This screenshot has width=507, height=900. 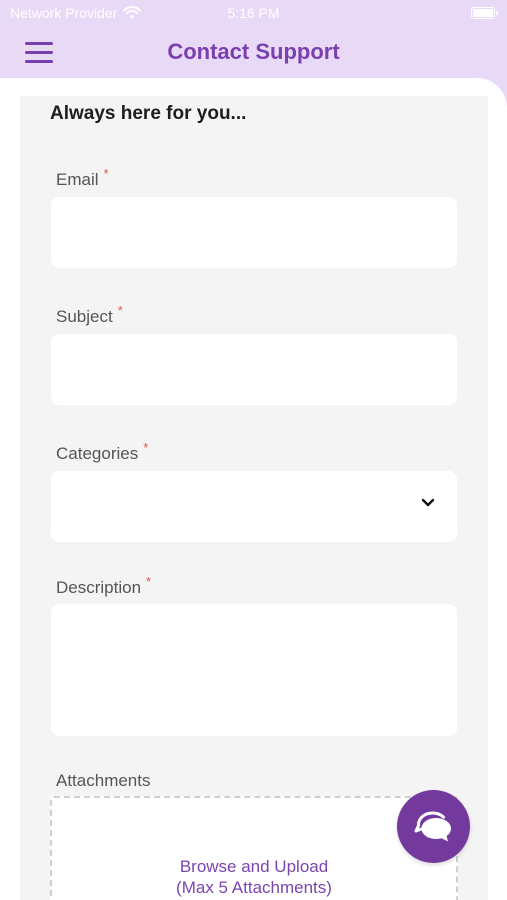 What do you see at coordinates (77, 179) in the screenshot?
I see `email-label-text: Email` at bounding box center [77, 179].